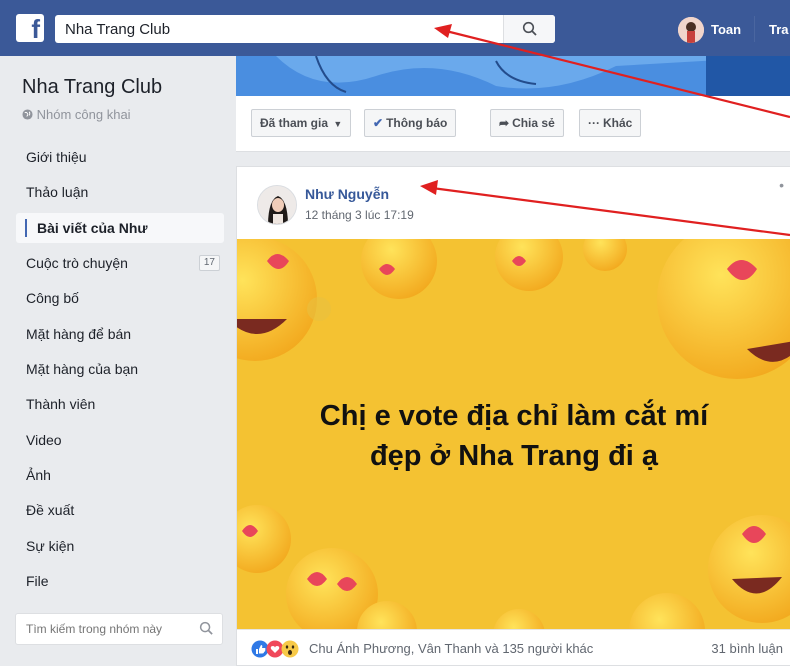 This screenshot has width=790, height=666. Describe the element at coordinates (92, 87) in the screenshot. I see `group-title: Nha Trang Club` at that location.